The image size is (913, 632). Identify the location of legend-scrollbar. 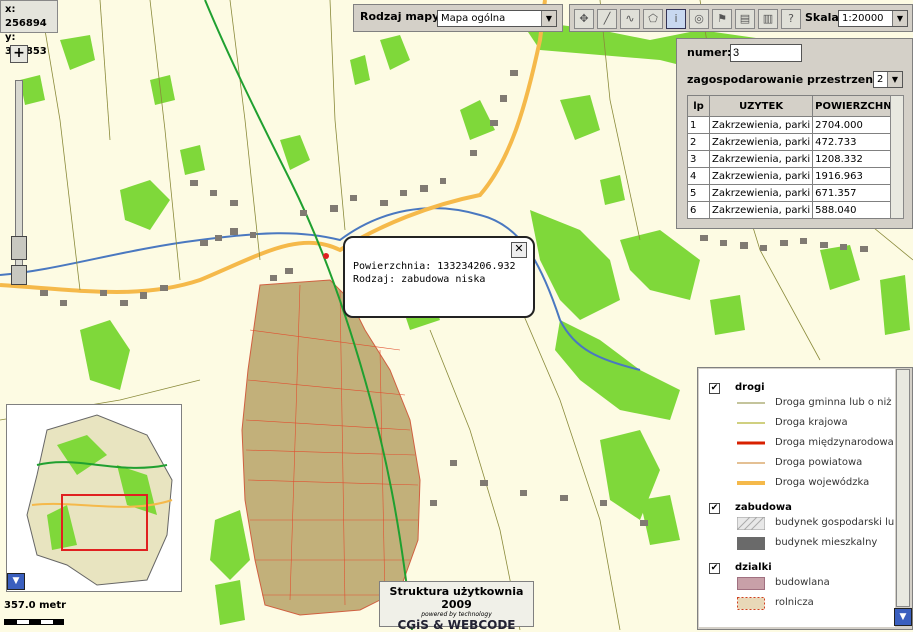
(903, 488).